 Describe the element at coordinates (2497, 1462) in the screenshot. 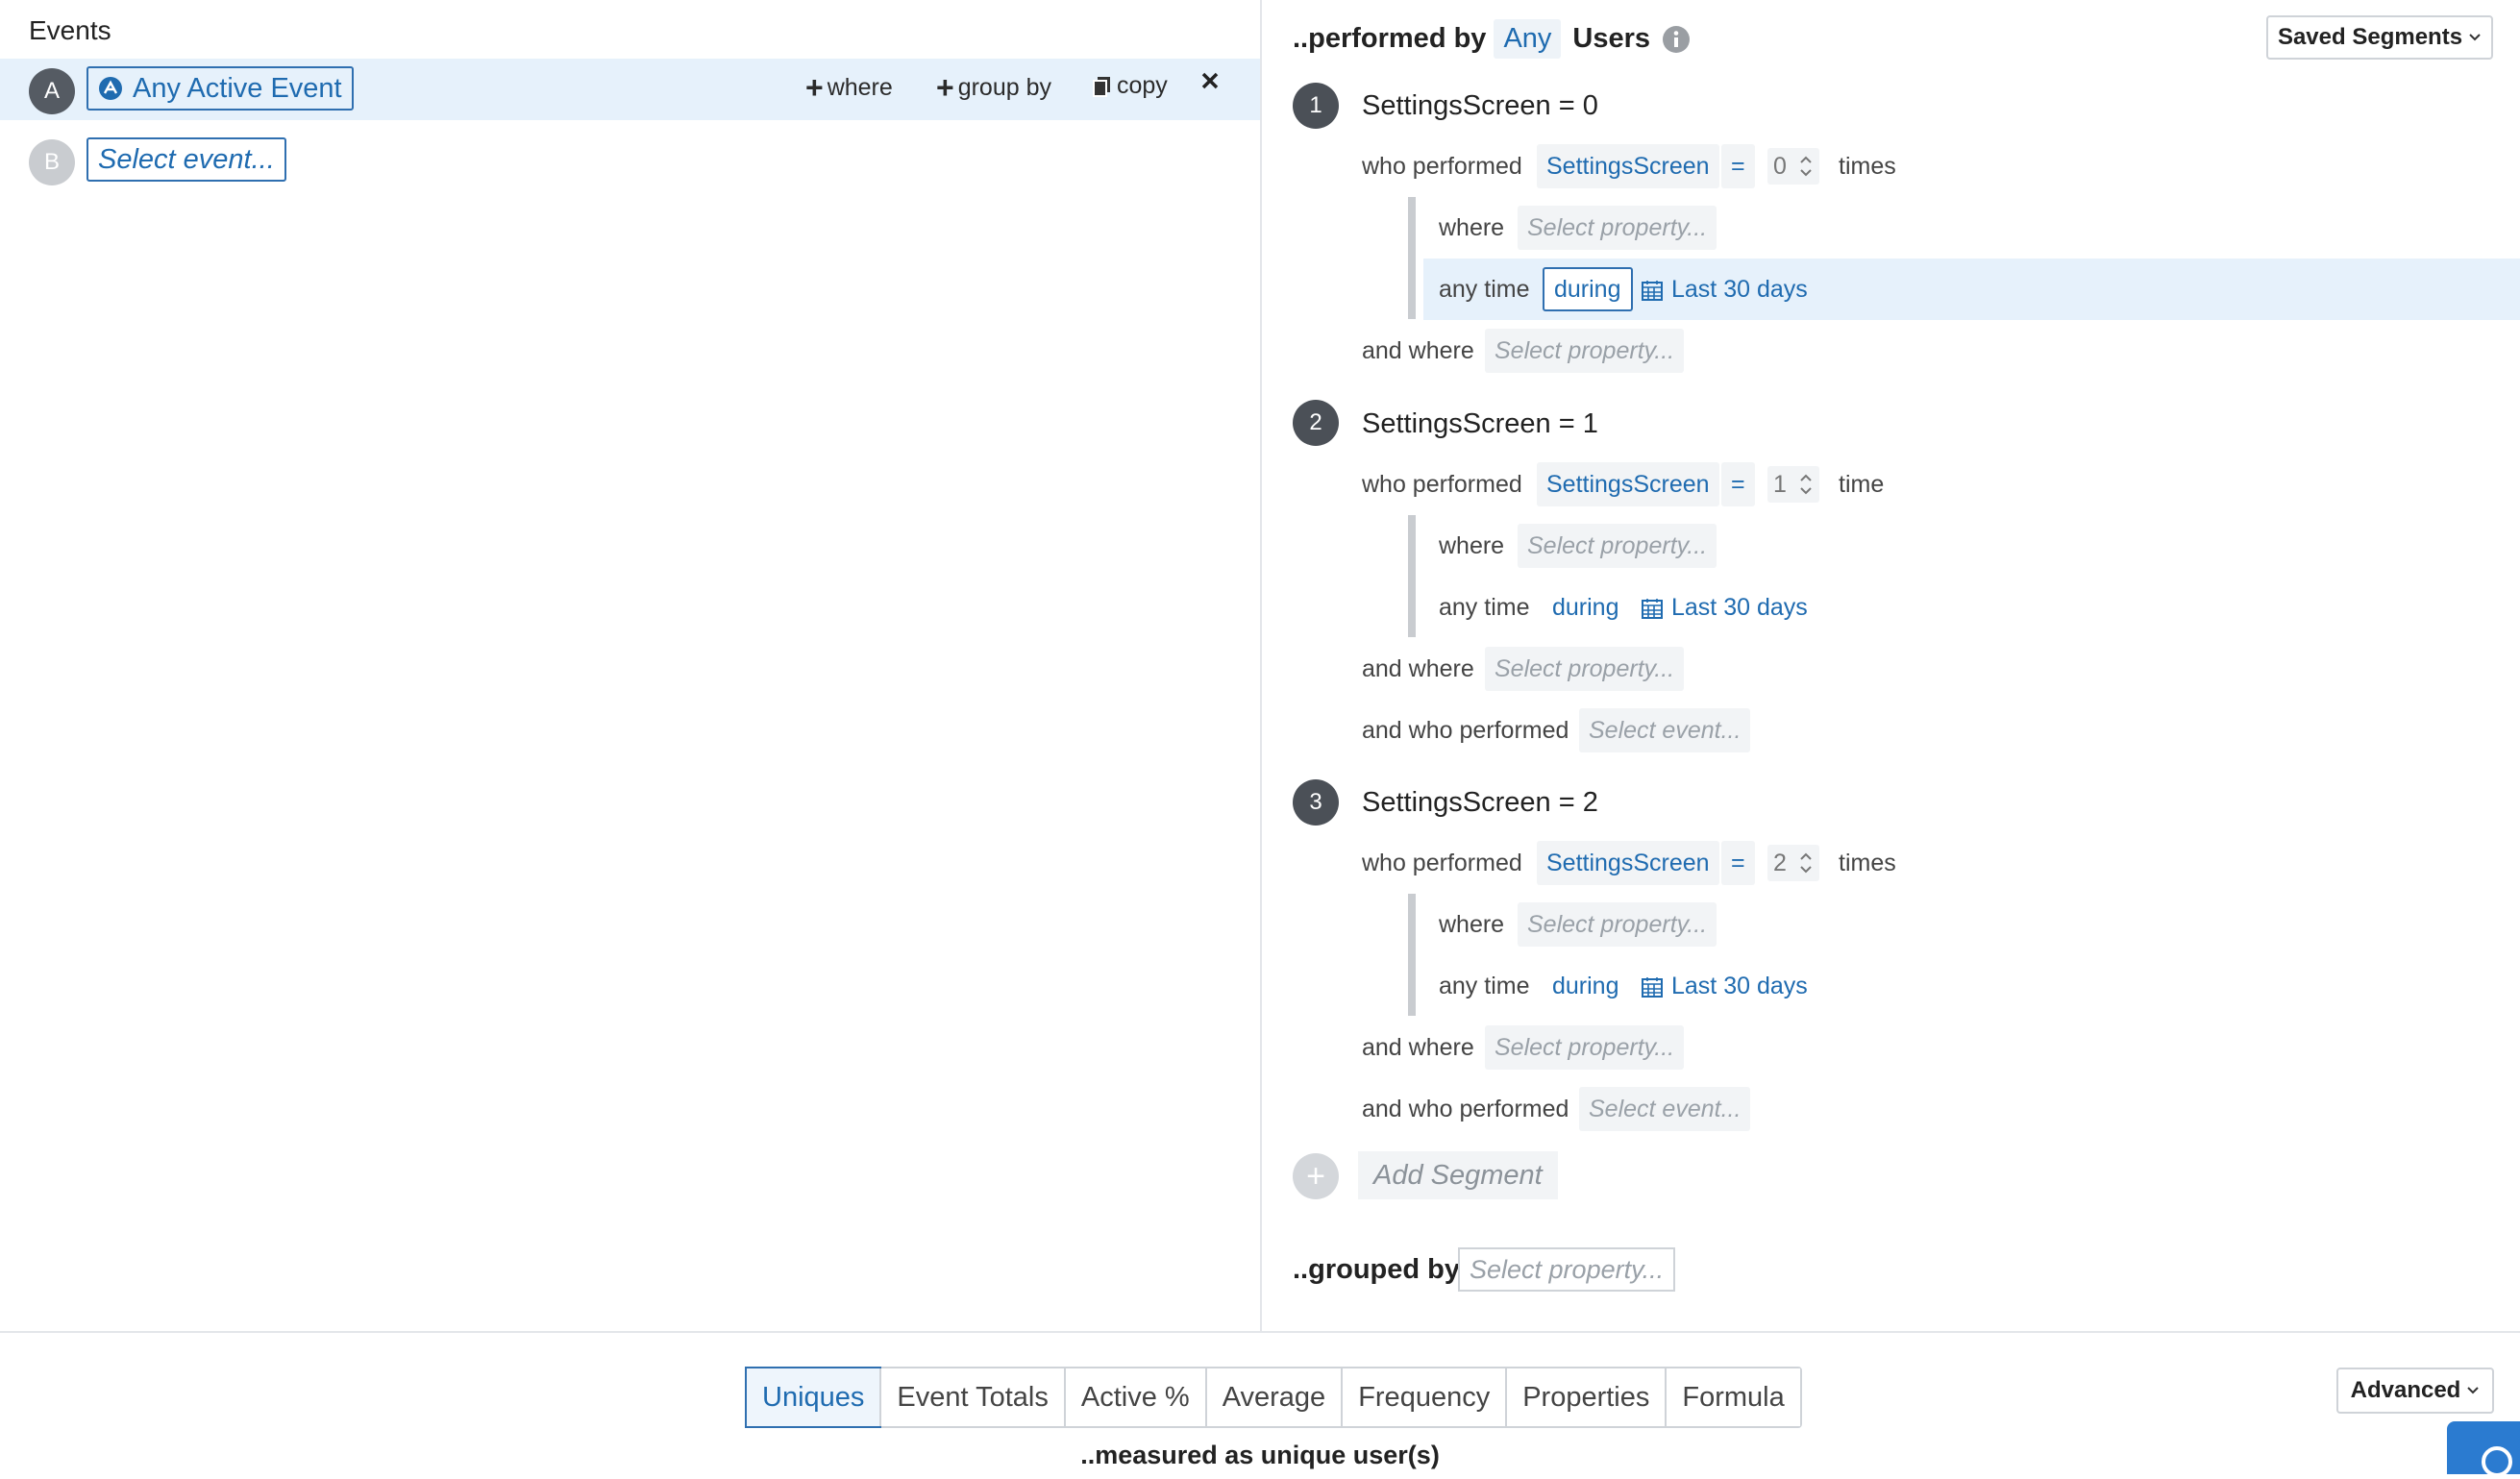

I see `help-icon` at that location.